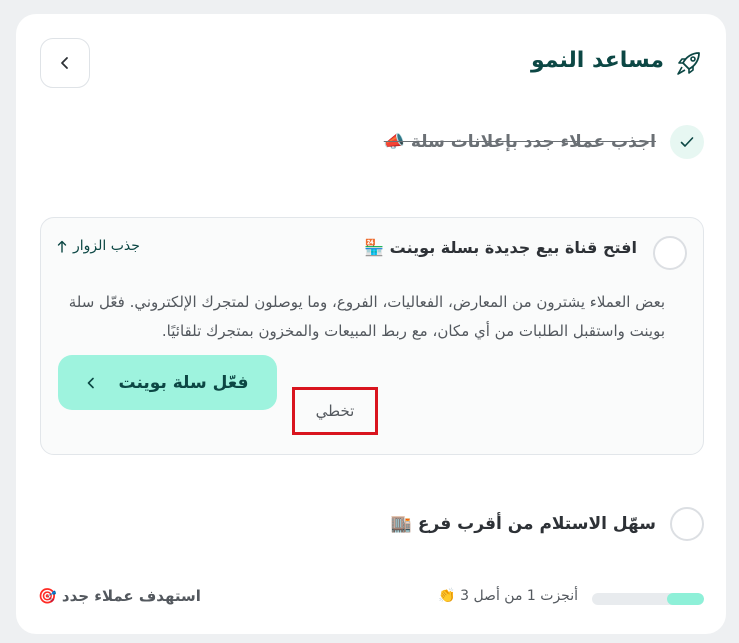  I want to click on back-button, so click(65, 63).